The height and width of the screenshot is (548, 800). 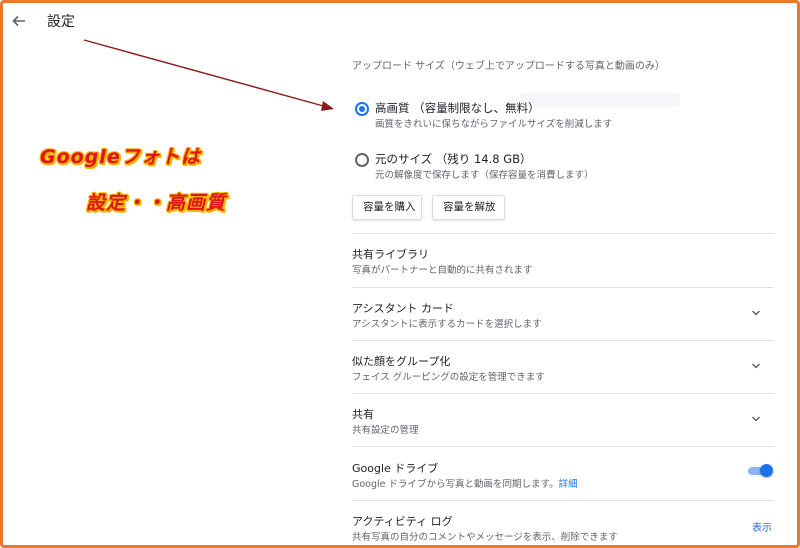 I want to click on annotation-text-line2: 設定・・高画質, so click(x=156, y=203).